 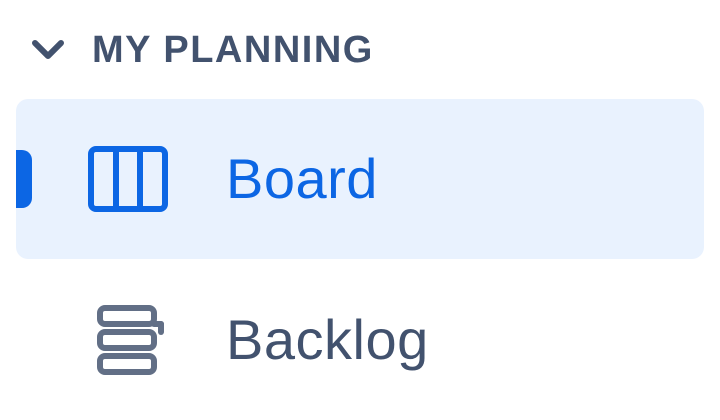 What do you see at coordinates (327, 339) in the screenshot?
I see `sidebar-item-label: Backlog` at bounding box center [327, 339].